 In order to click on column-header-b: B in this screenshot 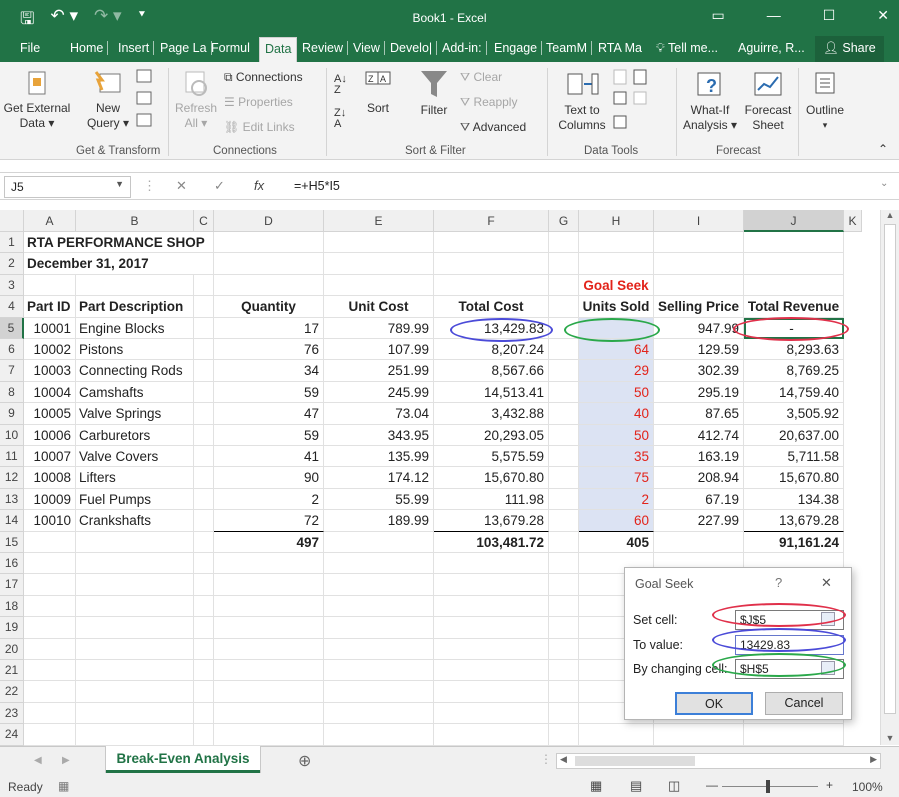, I will do `click(135, 221)`.